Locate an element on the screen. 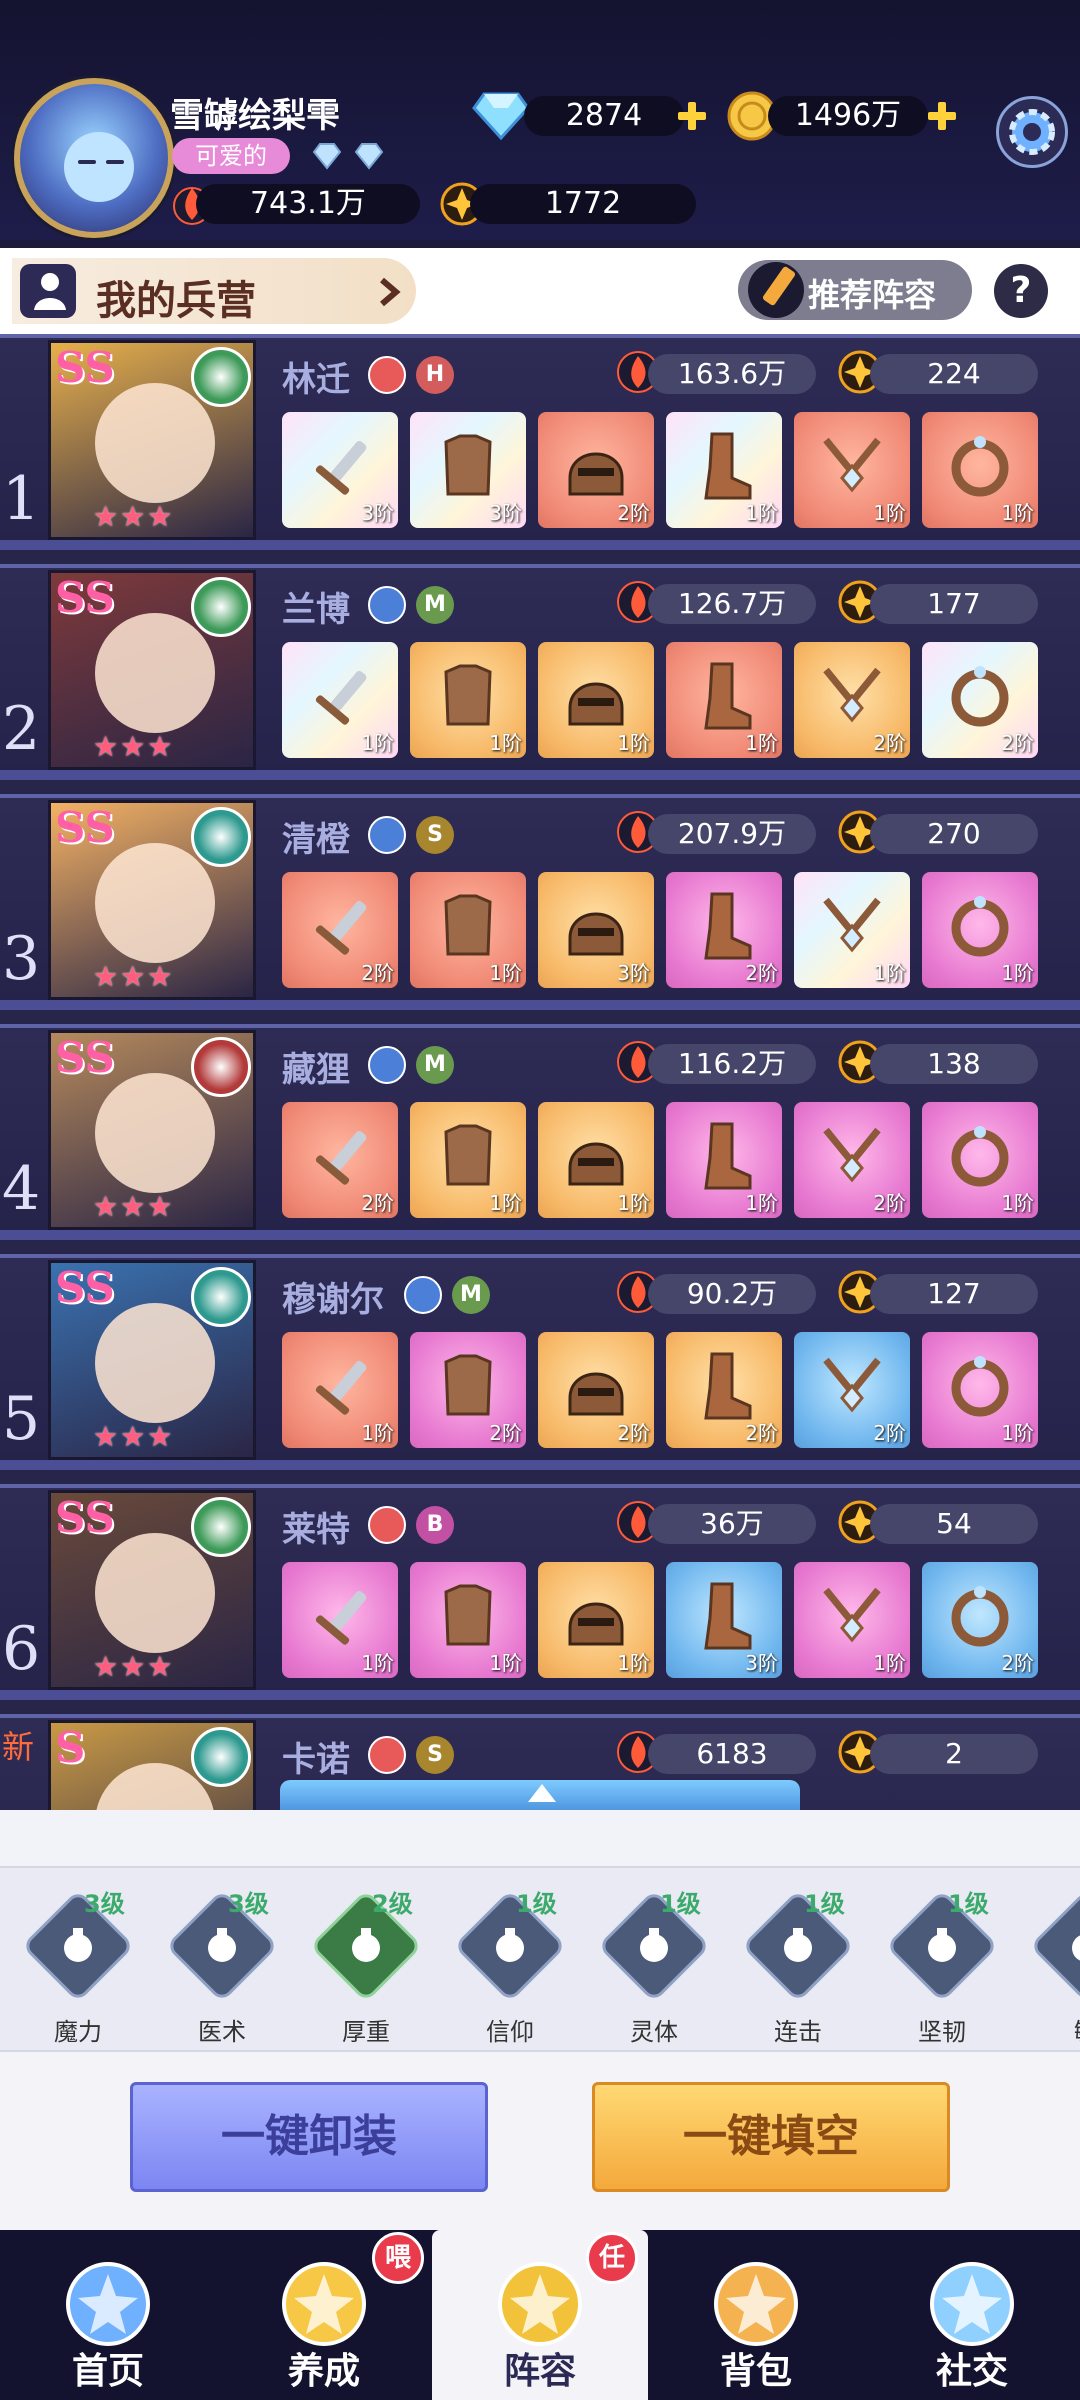  nav-tab: 背包 is located at coordinates (756, 2315).